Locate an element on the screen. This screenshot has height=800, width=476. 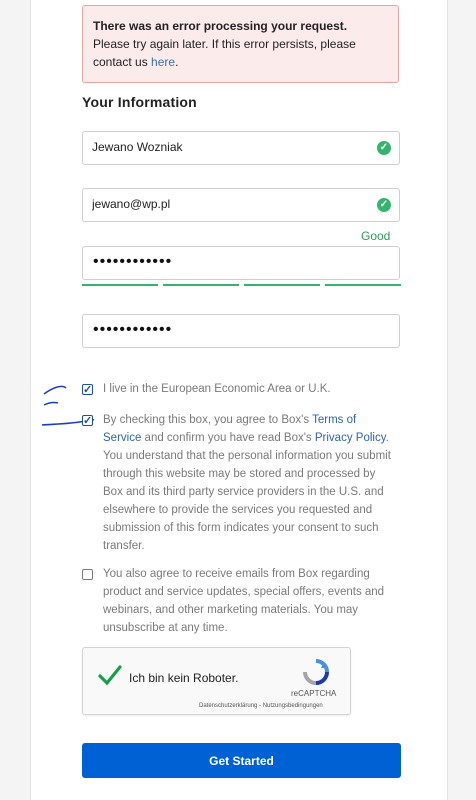
consent-checkbox is located at coordinates (87, 421).